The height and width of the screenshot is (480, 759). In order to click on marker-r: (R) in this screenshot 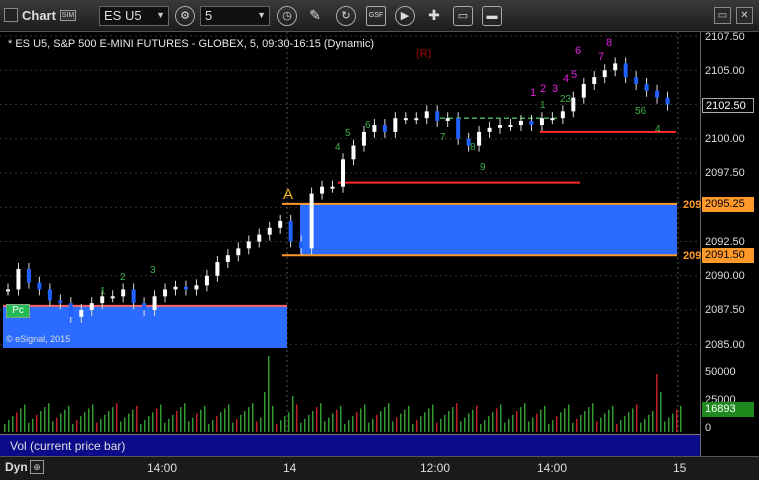, I will do `click(424, 54)`.